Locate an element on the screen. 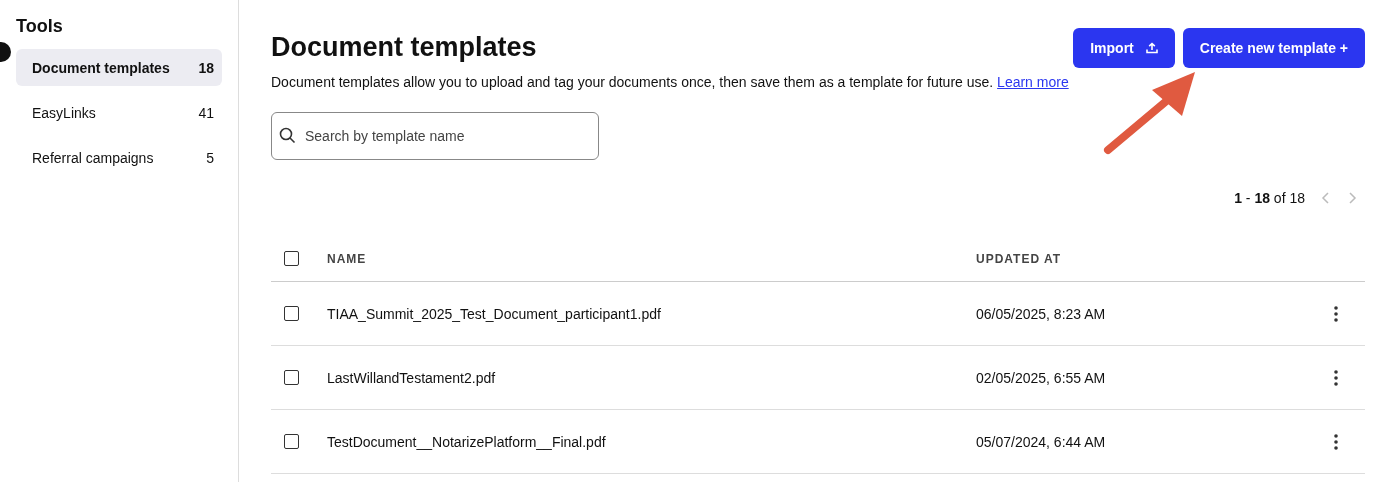 The height and width of the screenshot is (482, 1390). sidebar-item: Document templates 18 is located at coordinates (119, 67).